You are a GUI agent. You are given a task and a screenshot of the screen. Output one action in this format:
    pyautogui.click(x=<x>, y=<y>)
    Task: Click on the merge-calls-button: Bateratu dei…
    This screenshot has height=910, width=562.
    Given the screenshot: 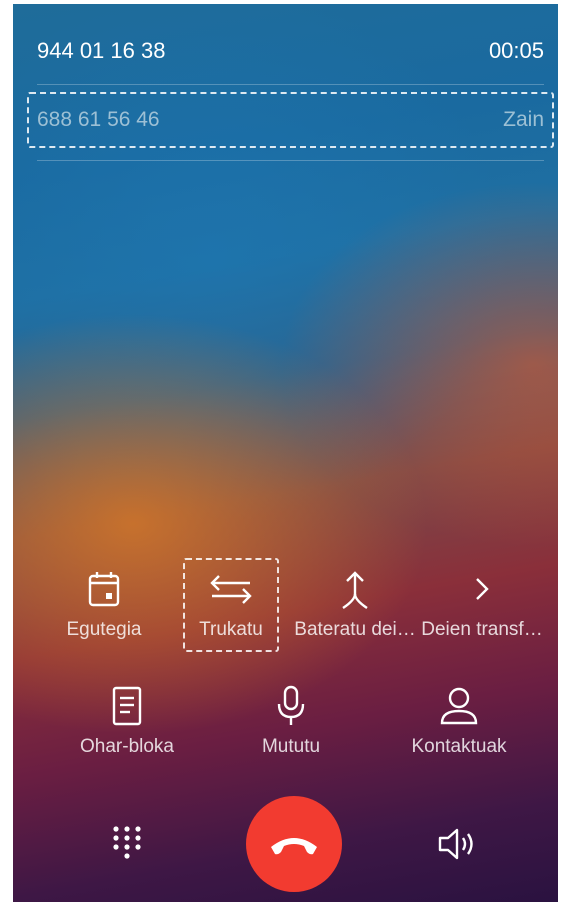 What is the action you would take?
    pyautogui.click(x=355, y=604)
    